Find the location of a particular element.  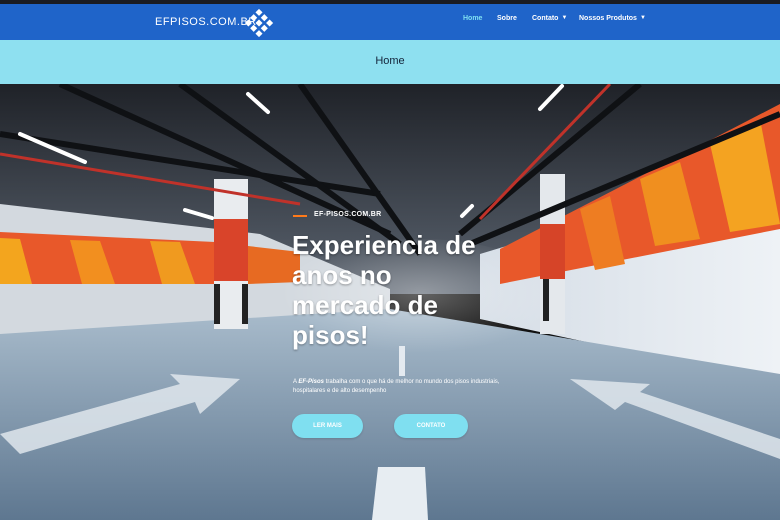

nav-nossos-produtos: Nossos Produtos ▼ is located at coordinates (612, 18).